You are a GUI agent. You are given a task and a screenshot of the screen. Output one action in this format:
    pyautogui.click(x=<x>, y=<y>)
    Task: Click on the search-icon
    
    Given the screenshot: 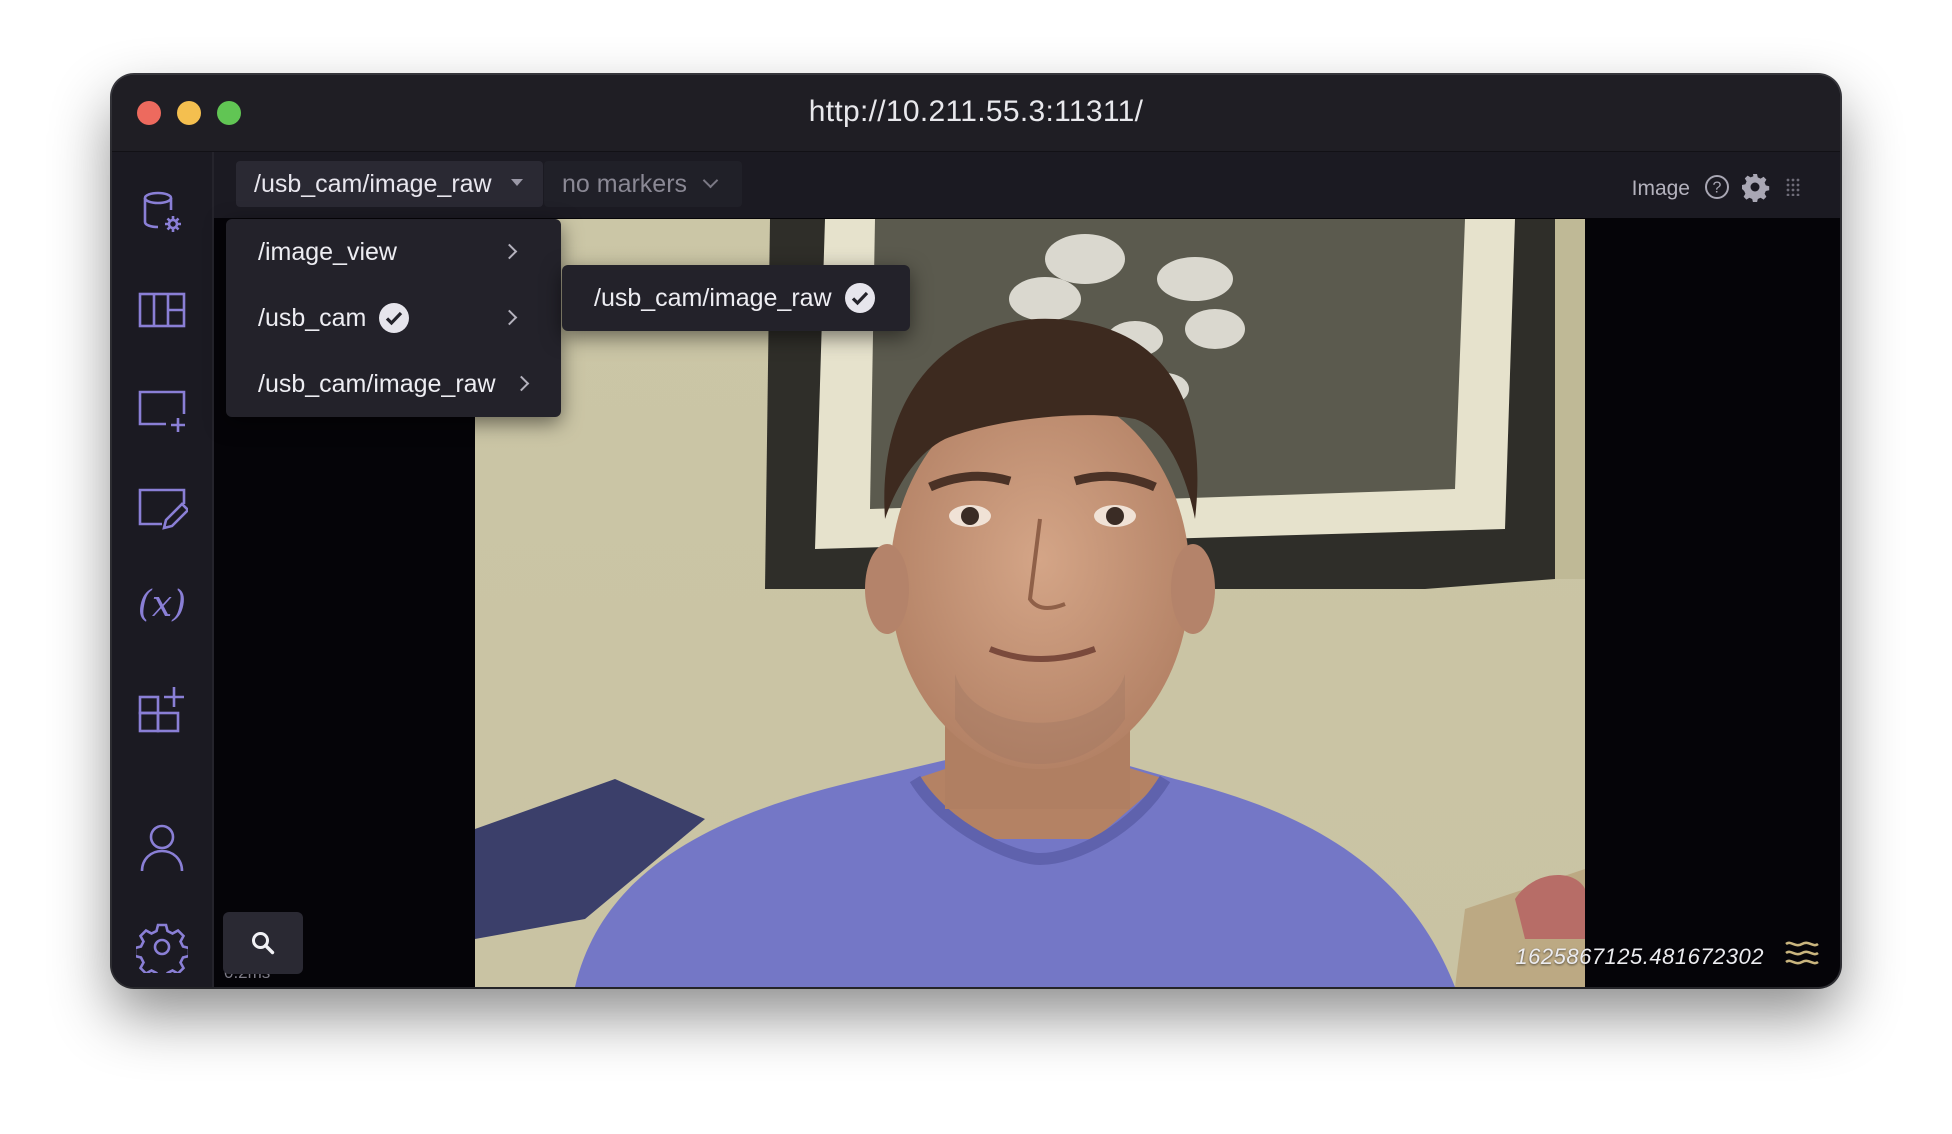 What is the action you would take?
    pyautogui.click(x=263, y=943)
    